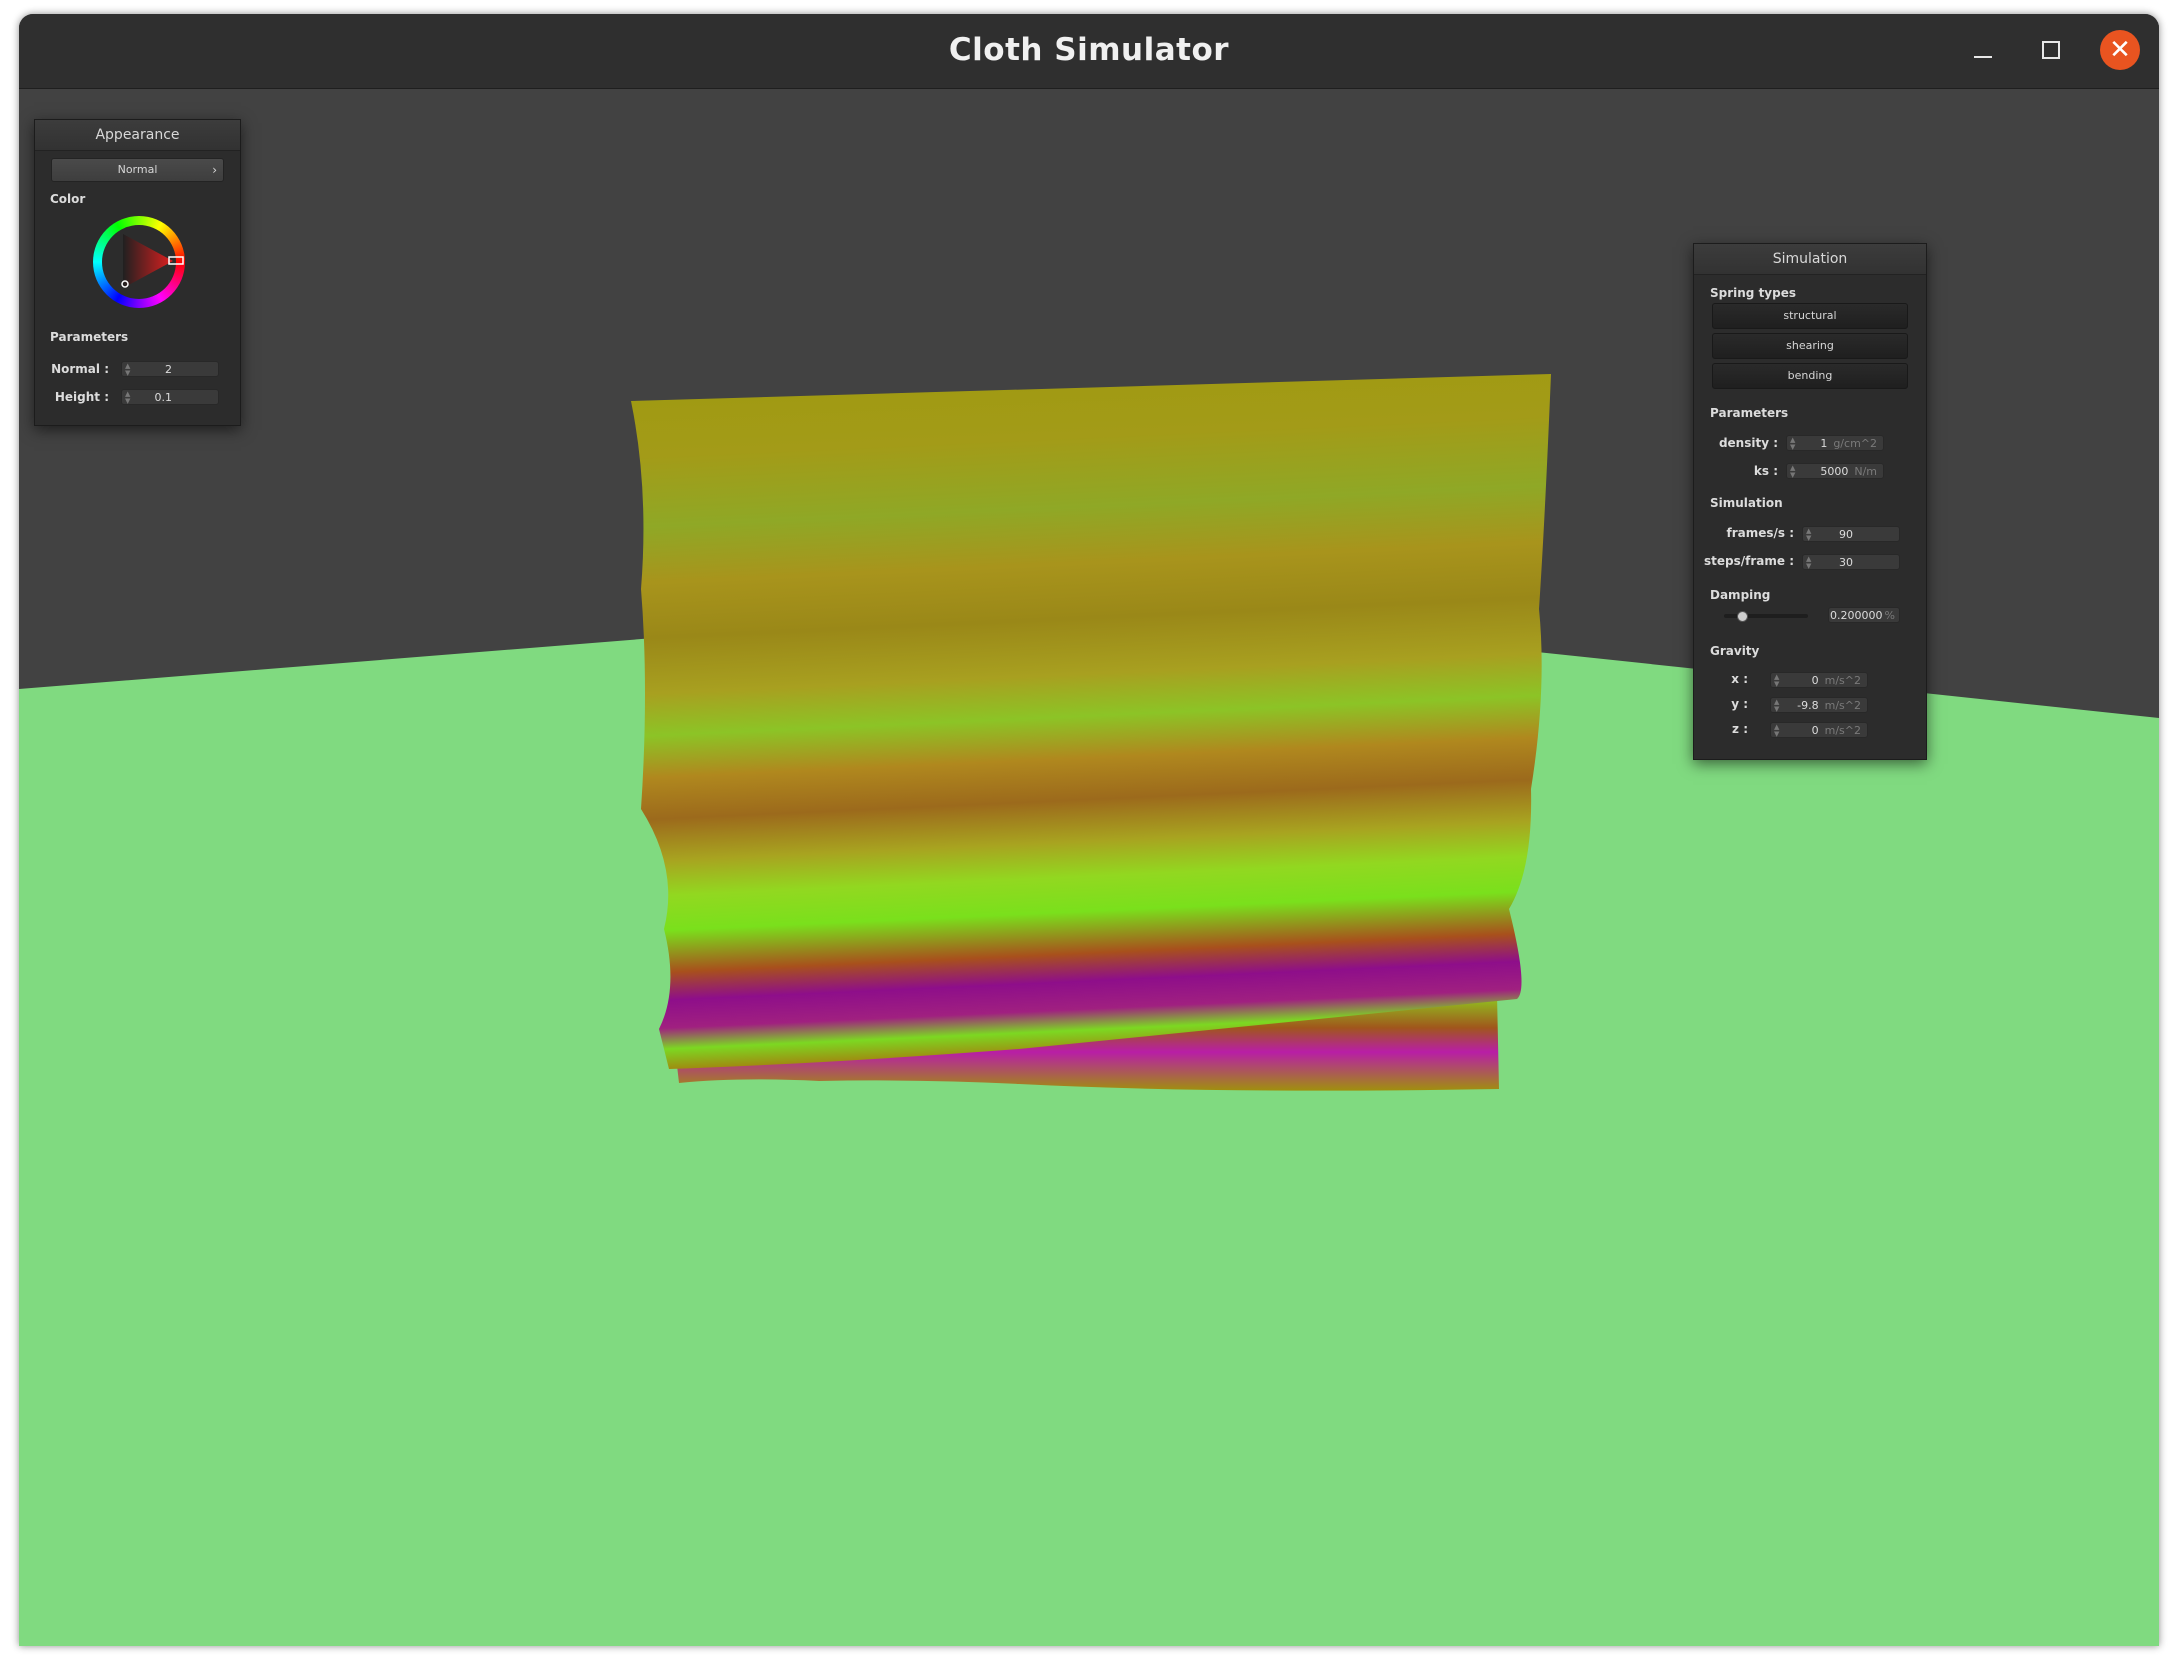  I want to click on title-bar: Cloth Simulator ✕, so click(1089, 51).